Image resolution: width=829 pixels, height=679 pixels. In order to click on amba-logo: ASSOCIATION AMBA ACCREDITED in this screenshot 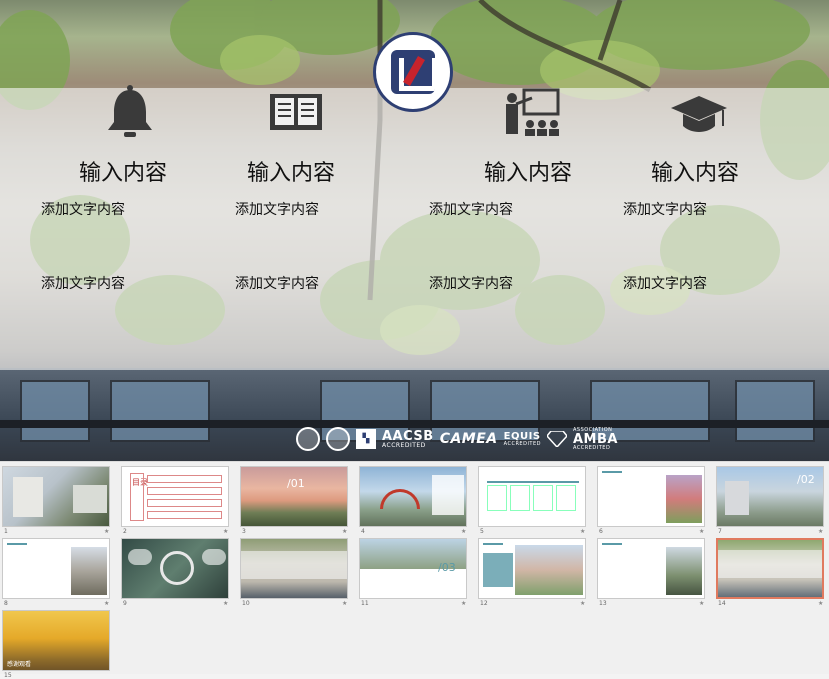, I will do `click(595, 438)`.